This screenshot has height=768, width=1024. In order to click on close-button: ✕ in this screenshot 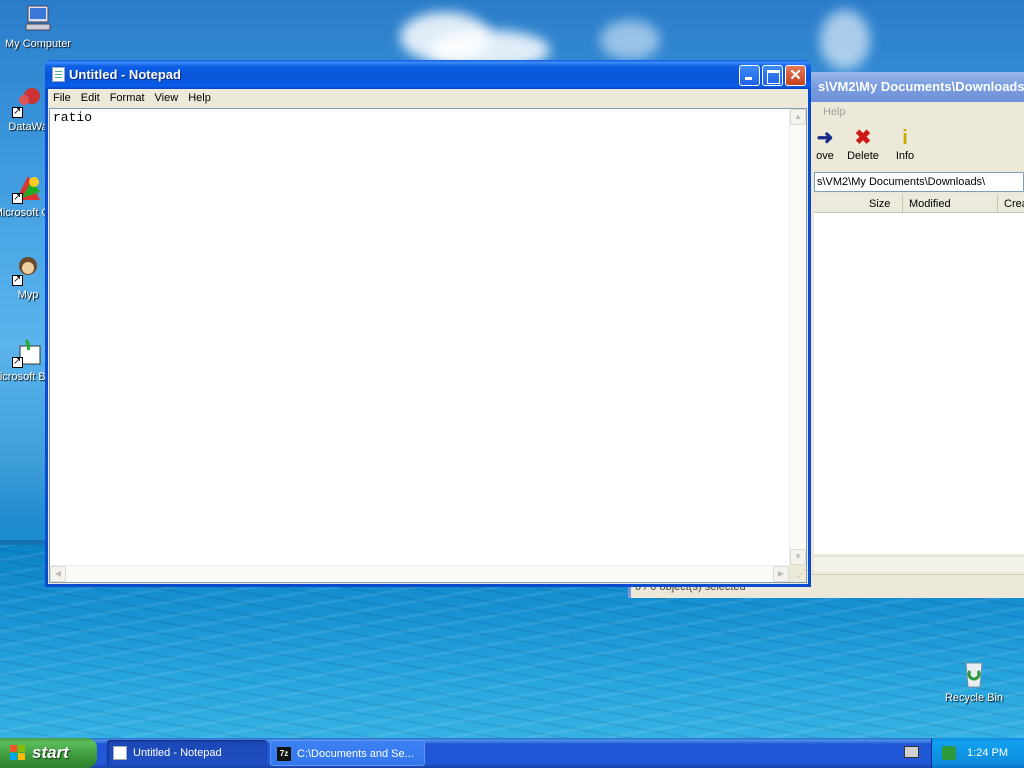, I will do `click(795, 75)`.